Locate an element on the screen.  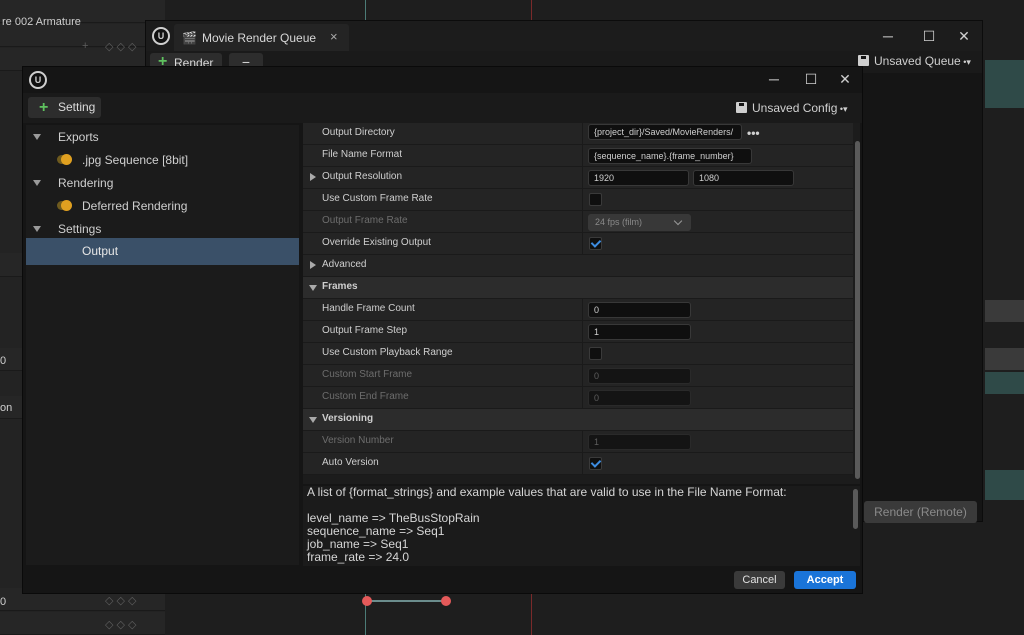
add-setting-button: + Setting is located at coordinates (64, 107).